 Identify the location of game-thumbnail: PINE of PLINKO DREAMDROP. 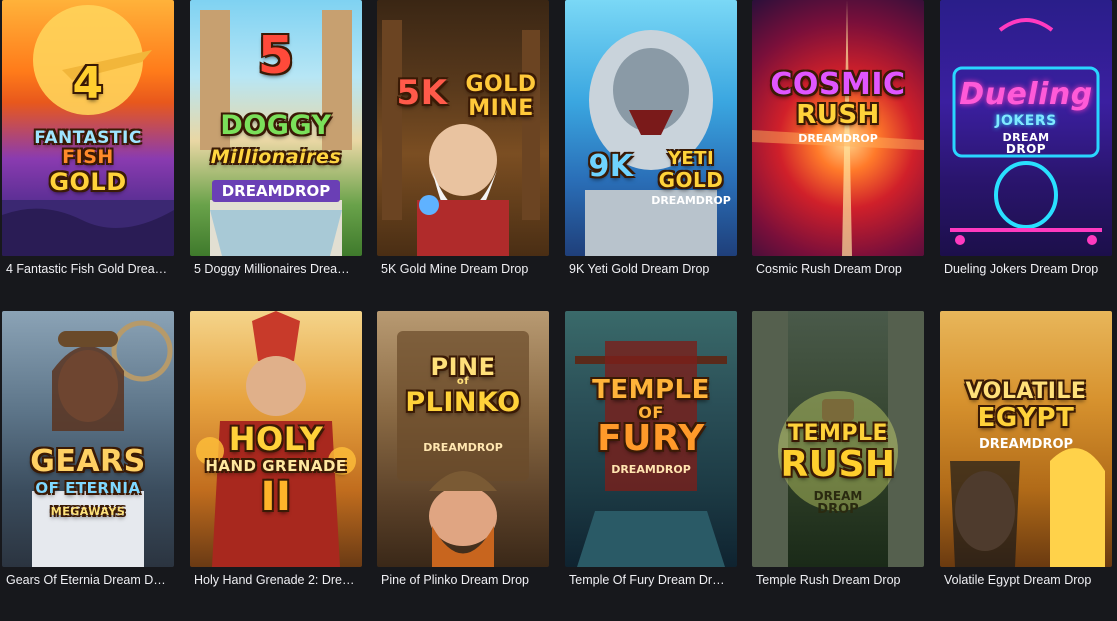
(463, 439).